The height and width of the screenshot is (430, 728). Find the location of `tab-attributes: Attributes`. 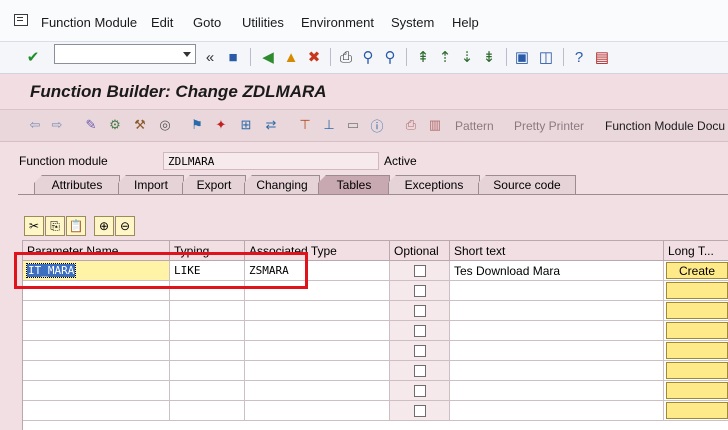

tab-attributes: Attributes is located at coordinates (77, 184).